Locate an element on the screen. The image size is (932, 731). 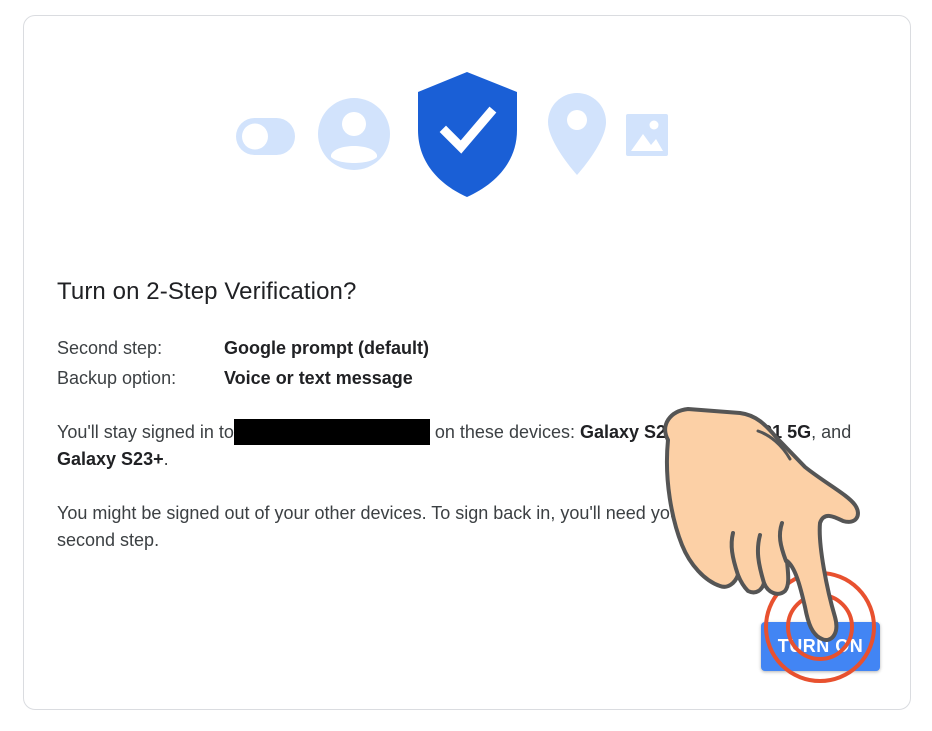
device-1: Galaxy S20 is located at coordinates (628, 432).